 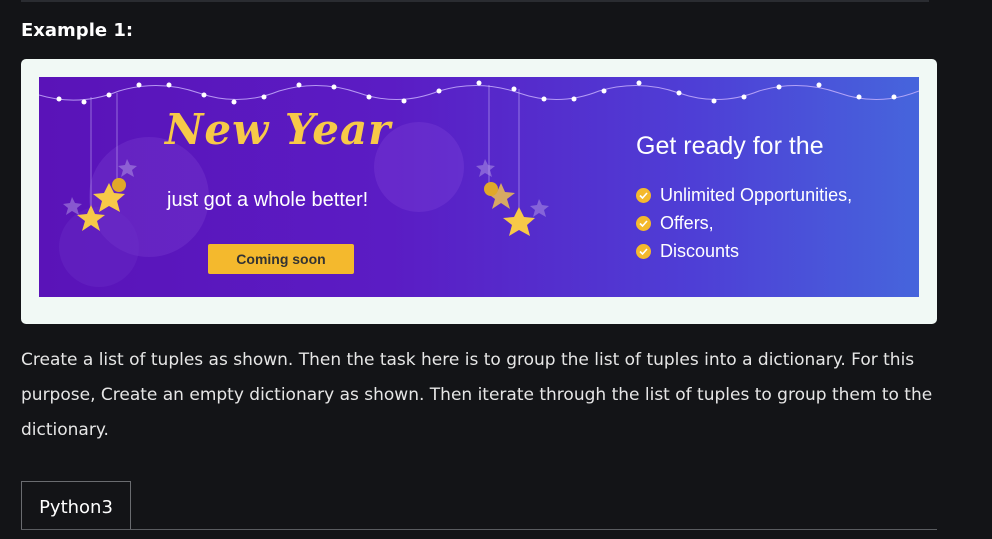 What do you see at coordinates (76, 505) in the screenshot?
I see `tab-python3: Python3` at bounding box center [76, 505].